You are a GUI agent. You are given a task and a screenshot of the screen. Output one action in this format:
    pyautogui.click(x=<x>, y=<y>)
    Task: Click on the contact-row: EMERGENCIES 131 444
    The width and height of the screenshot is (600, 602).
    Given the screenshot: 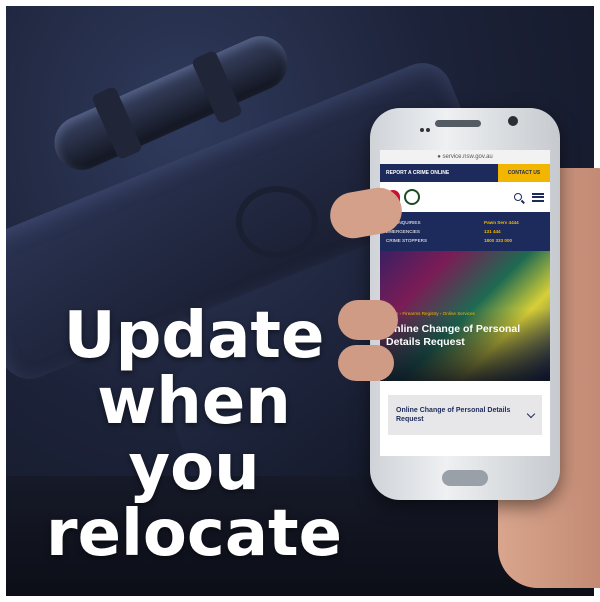 What is the action you would take?
    pyautogui.click(x=465, y=231)
    